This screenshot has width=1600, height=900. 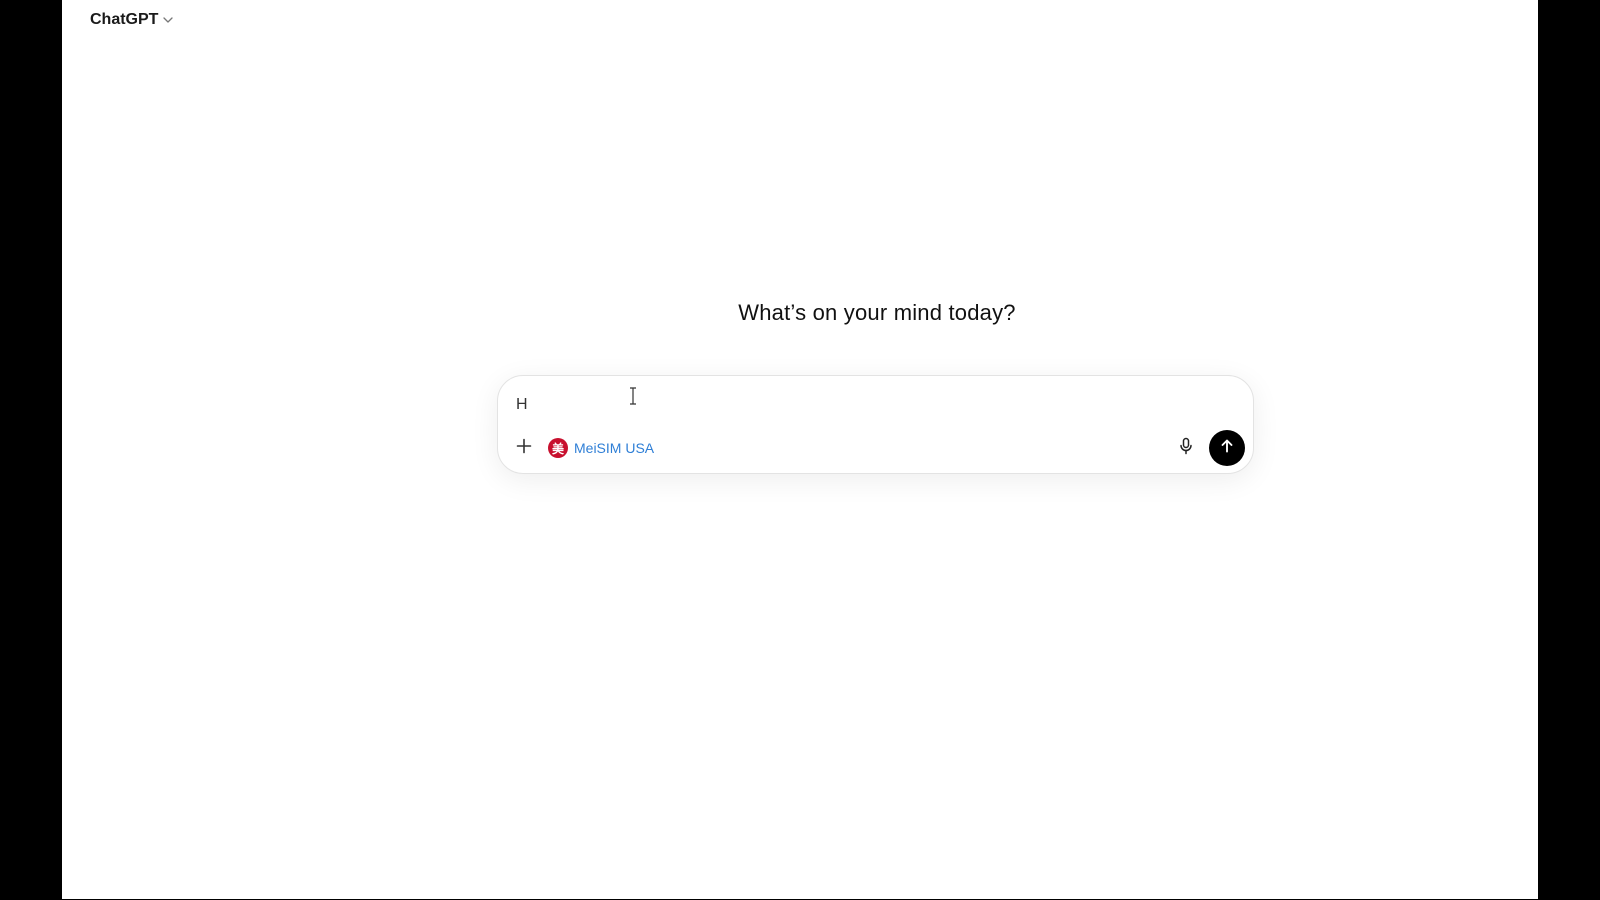 I want to click on chevron-down-icon, so click(x=168, y=20).